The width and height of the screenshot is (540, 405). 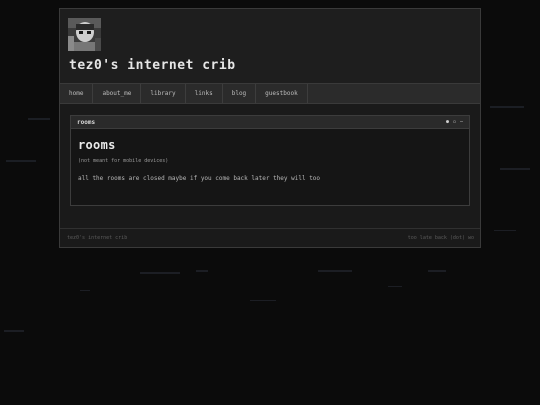 What do you see at coordinates (163, 93) in the screenshot?
I see `nav-item-library: library` at bounding box center [163, 93].